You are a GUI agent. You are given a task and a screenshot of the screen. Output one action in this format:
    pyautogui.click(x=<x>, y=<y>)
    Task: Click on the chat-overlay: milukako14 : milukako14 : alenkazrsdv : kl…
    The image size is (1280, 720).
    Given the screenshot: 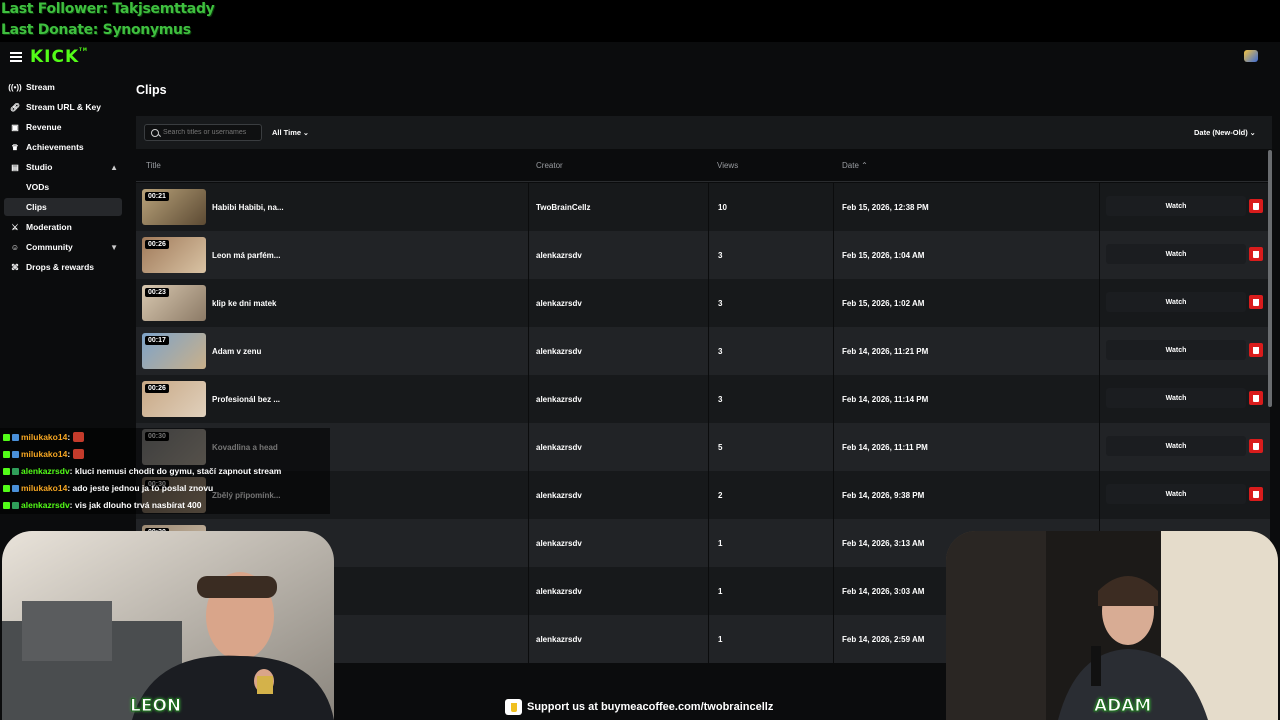 What is the action you would take?
    pyautogui.click(x=165, y=471)
    